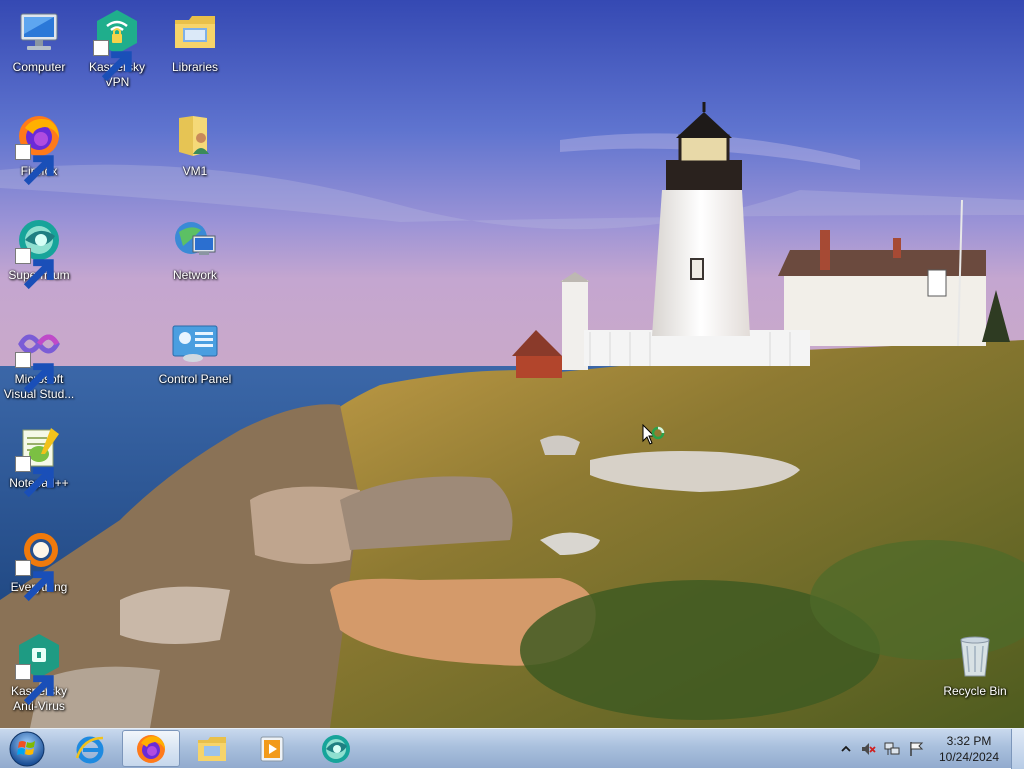 The image size is (1024, 769). Describe the element at coordinates (194, 275) in the screenshot. I see `icon-label: Network` at that location.